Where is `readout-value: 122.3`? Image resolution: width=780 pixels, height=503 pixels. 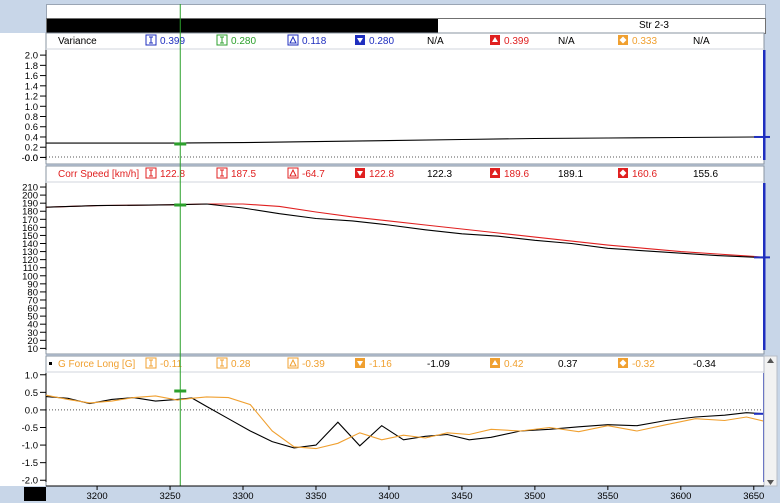 readout-value: 122.3 is located at coordinates (439, 174).